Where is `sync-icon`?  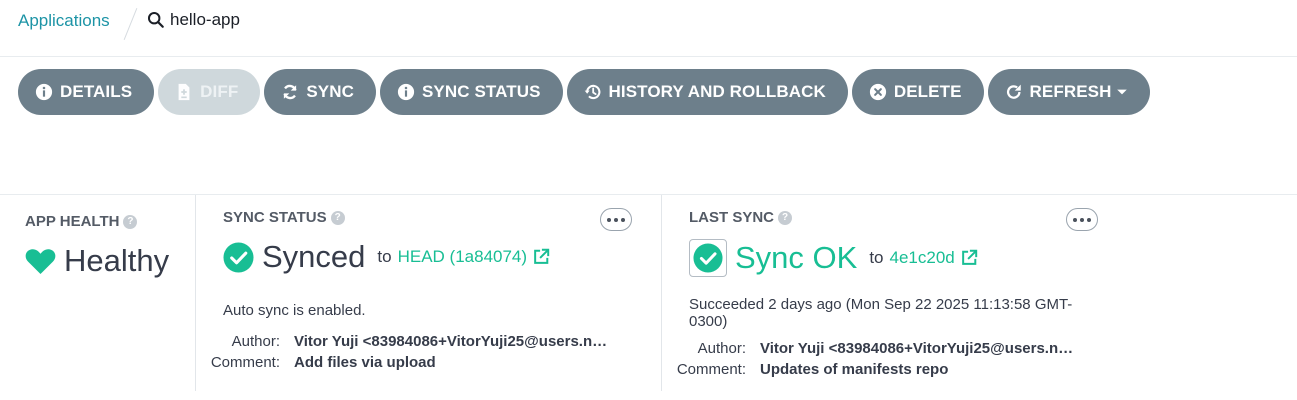 sync-icon is located at coordinates (290, 92).